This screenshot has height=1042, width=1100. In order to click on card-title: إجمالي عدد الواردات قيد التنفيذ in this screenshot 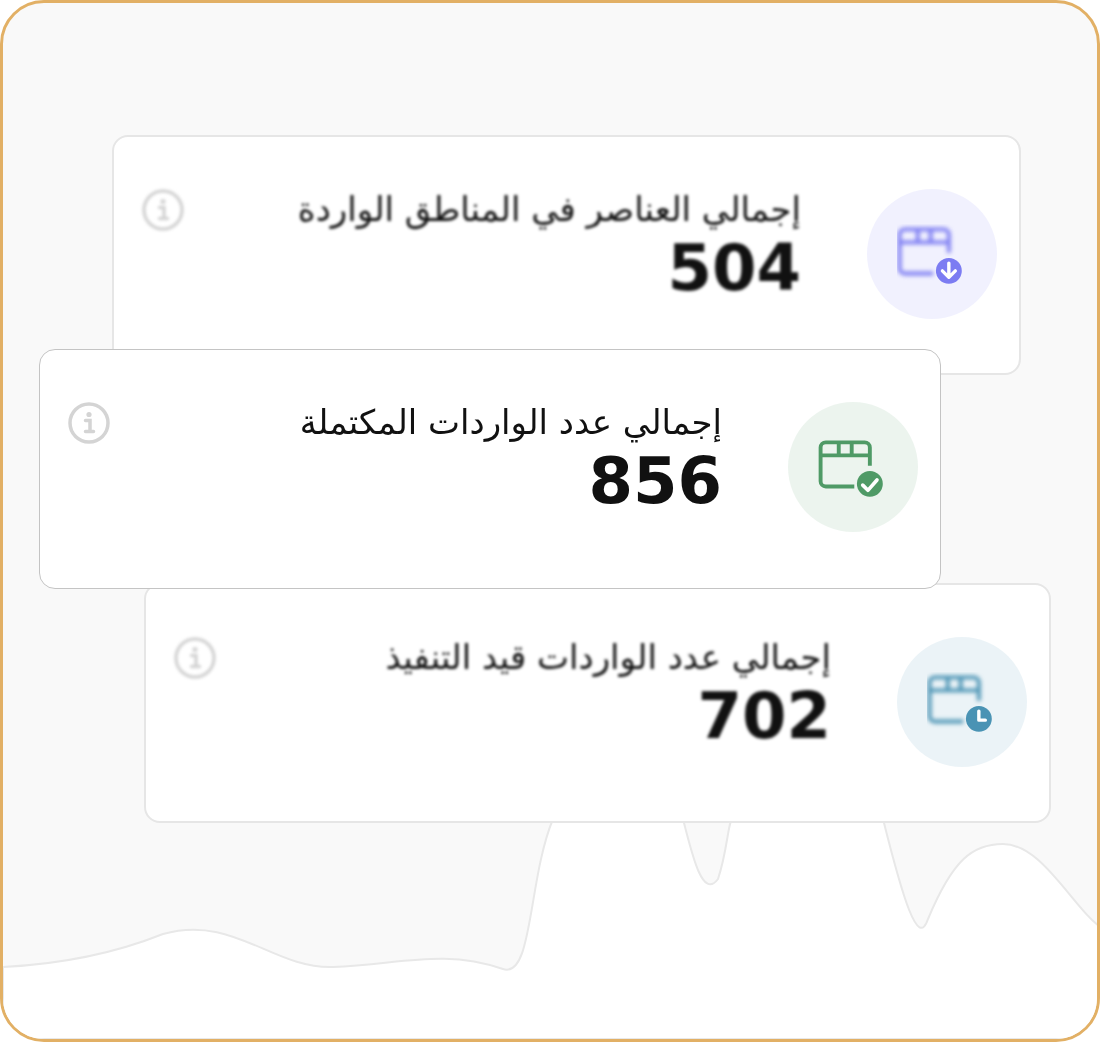, I will do `click(608, 658)`.